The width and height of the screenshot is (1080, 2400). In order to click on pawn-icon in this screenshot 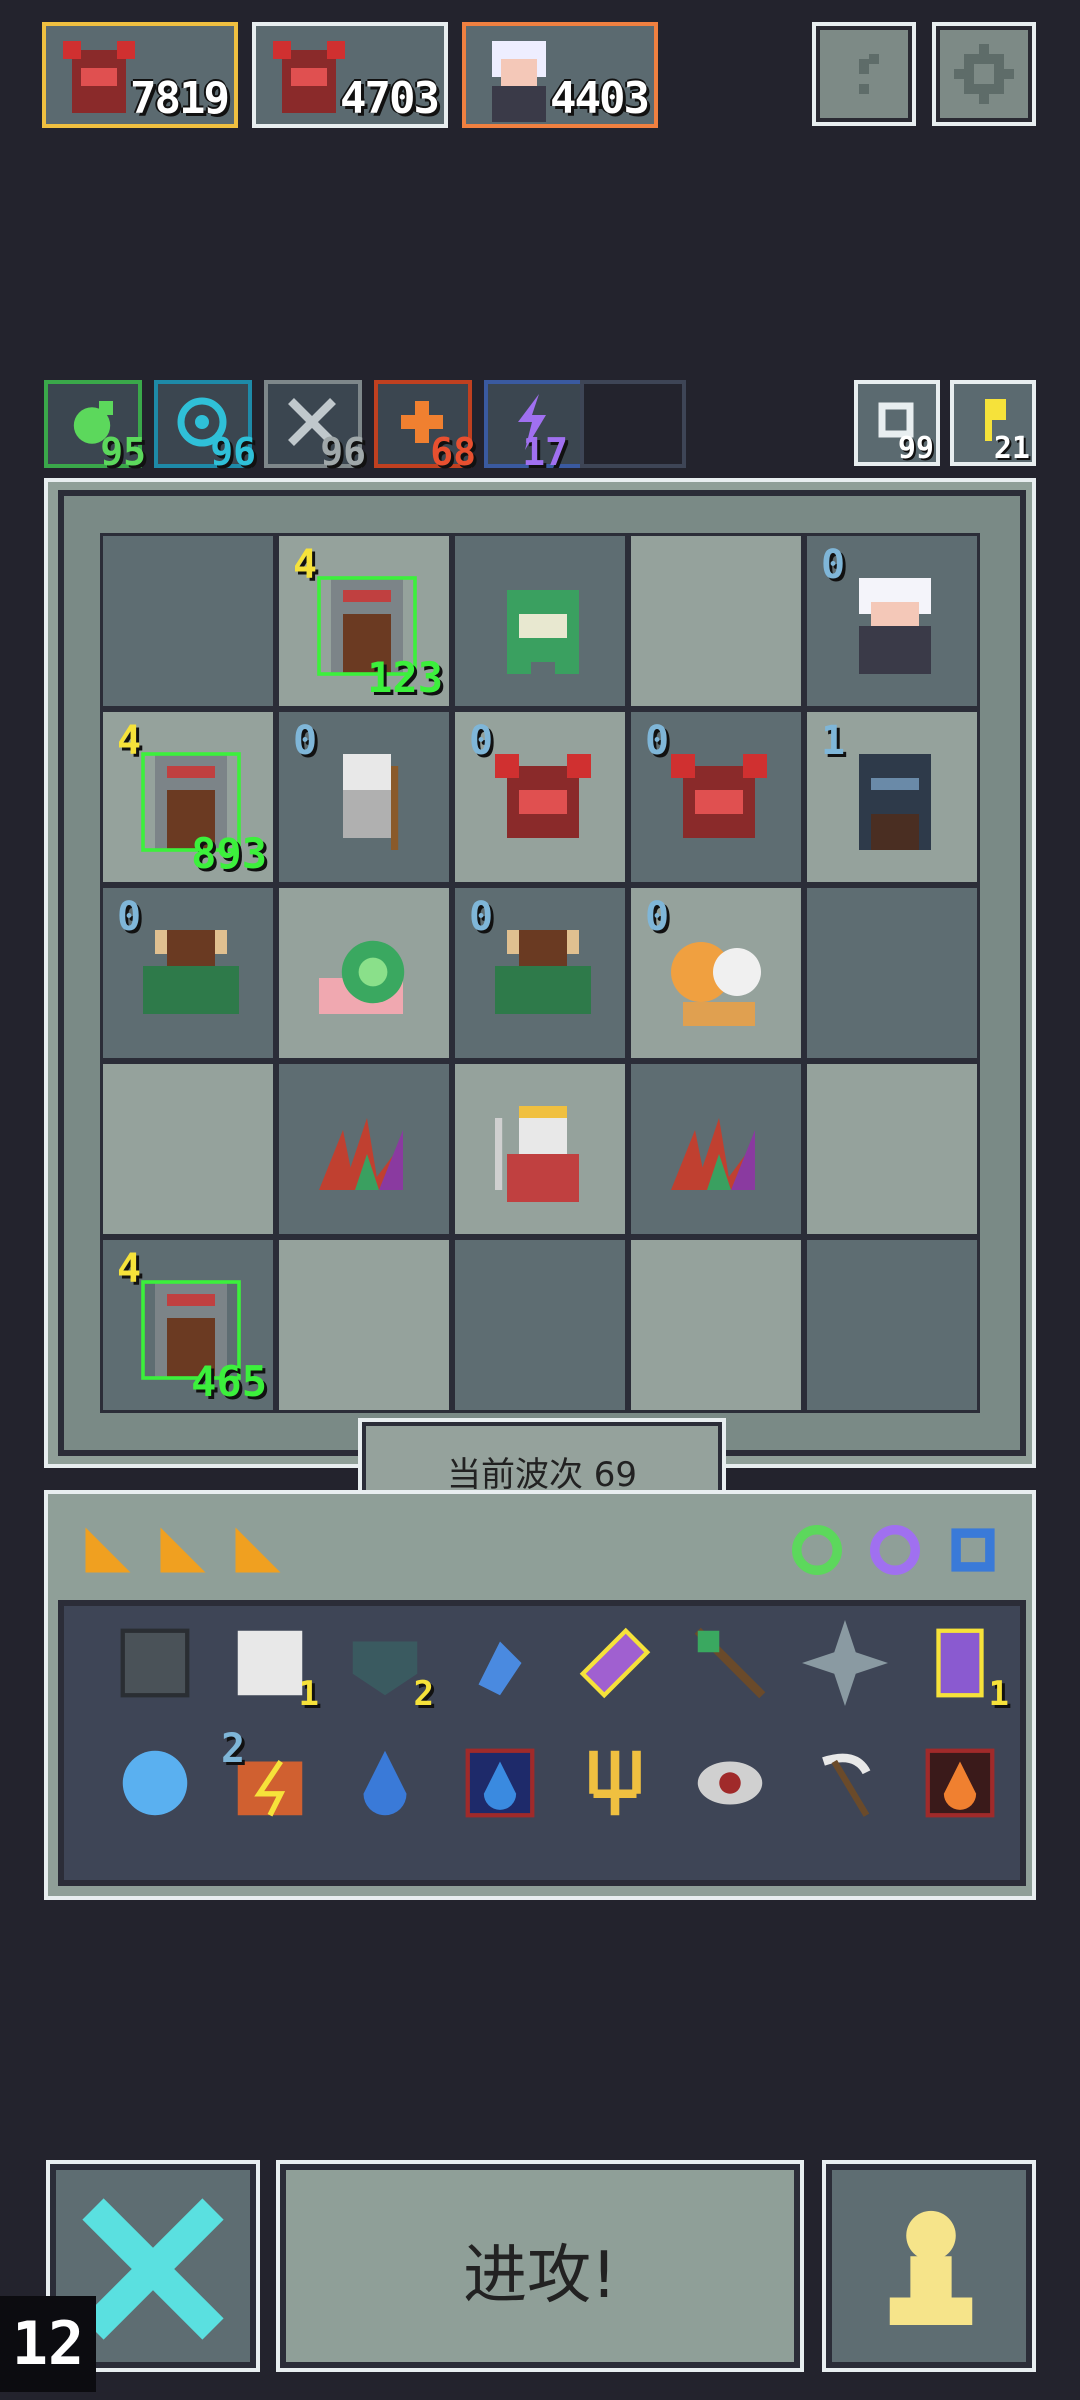, I will do `click(931, 2267)`.